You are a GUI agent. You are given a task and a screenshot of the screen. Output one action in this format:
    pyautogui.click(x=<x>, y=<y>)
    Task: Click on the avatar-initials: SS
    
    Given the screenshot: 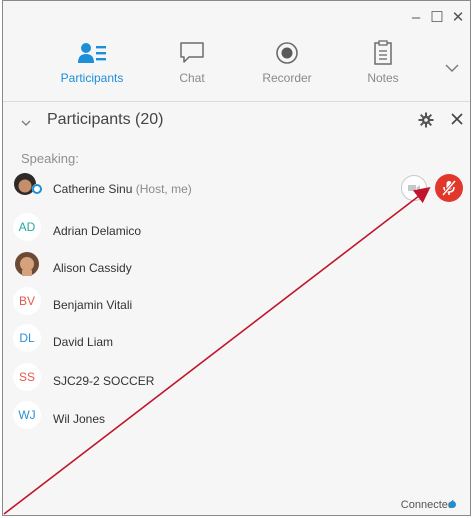 What is the action you would take?
    pyautogui.click(x=27, y=377)
    